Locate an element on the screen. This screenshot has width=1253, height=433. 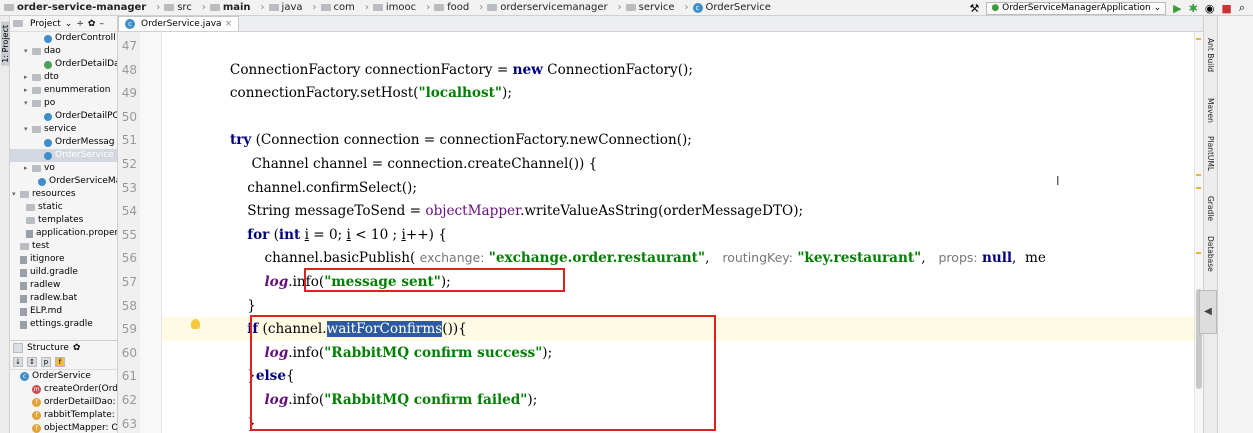
tree-item: uild.gradle is located at coordinates (63, 272).